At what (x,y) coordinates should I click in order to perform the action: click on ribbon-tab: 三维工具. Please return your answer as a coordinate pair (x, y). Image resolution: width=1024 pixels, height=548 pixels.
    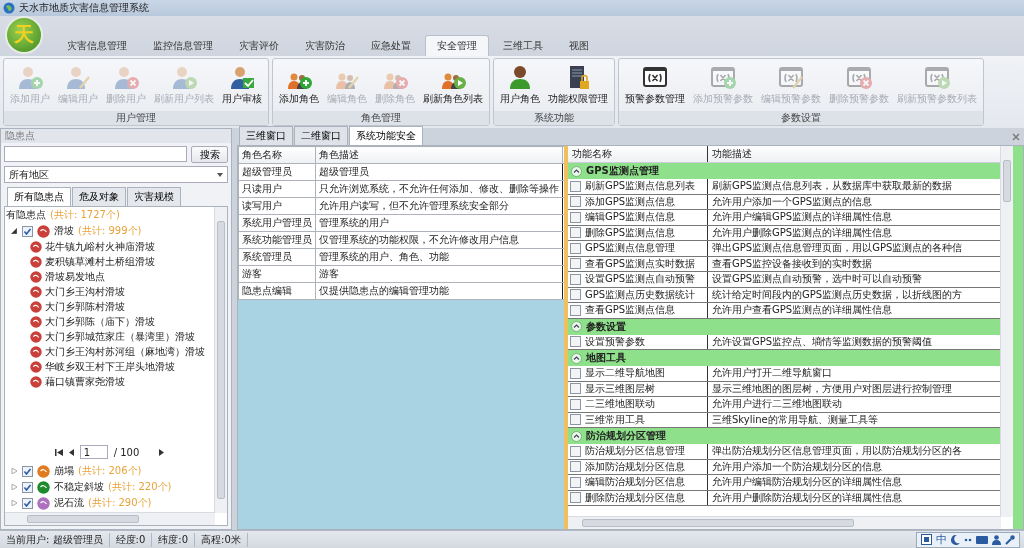
    Looking at the image, I should click on (523, 45).